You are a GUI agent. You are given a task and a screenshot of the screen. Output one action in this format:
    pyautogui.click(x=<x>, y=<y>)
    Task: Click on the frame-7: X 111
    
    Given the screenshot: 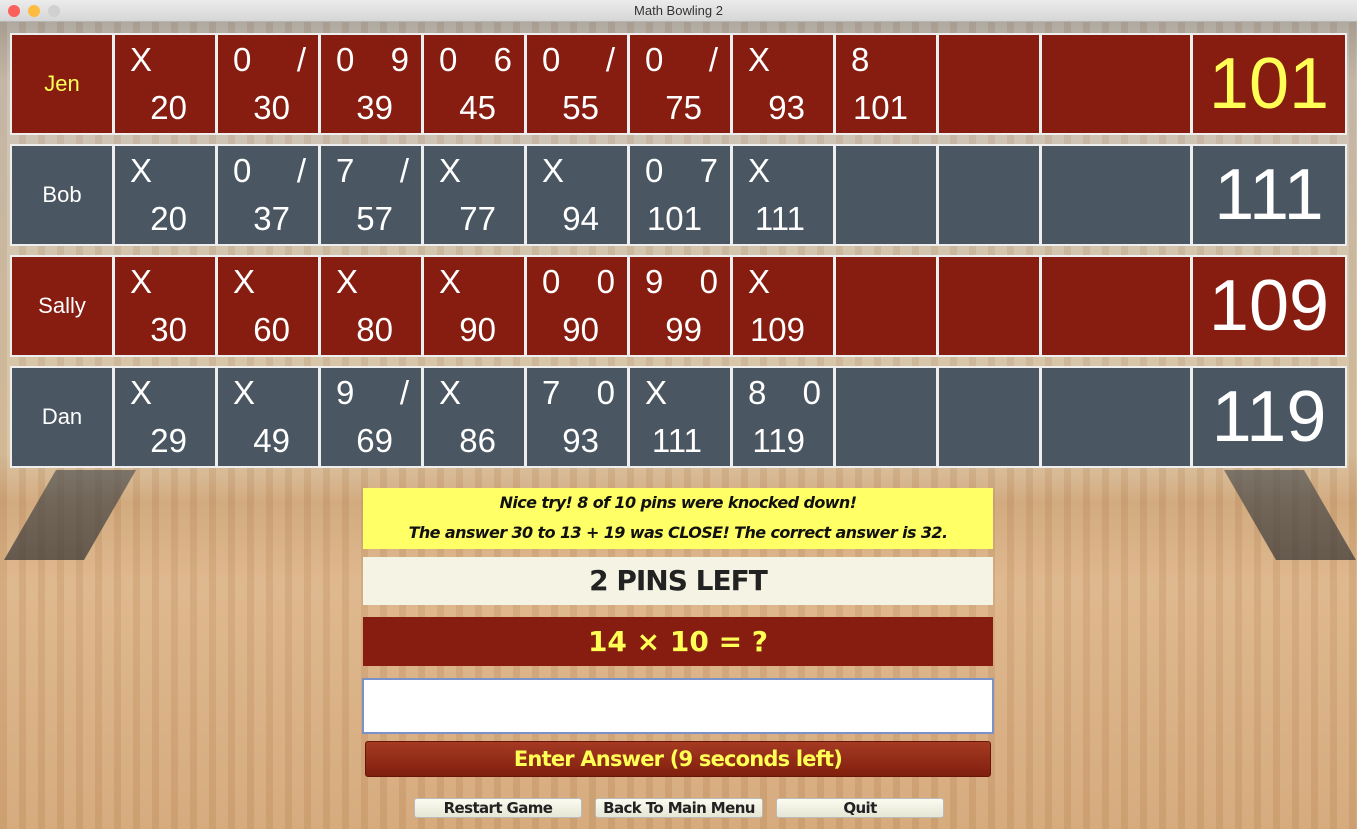 What is the action you would take?
    pyautogui.click(x=783, y=195)
    